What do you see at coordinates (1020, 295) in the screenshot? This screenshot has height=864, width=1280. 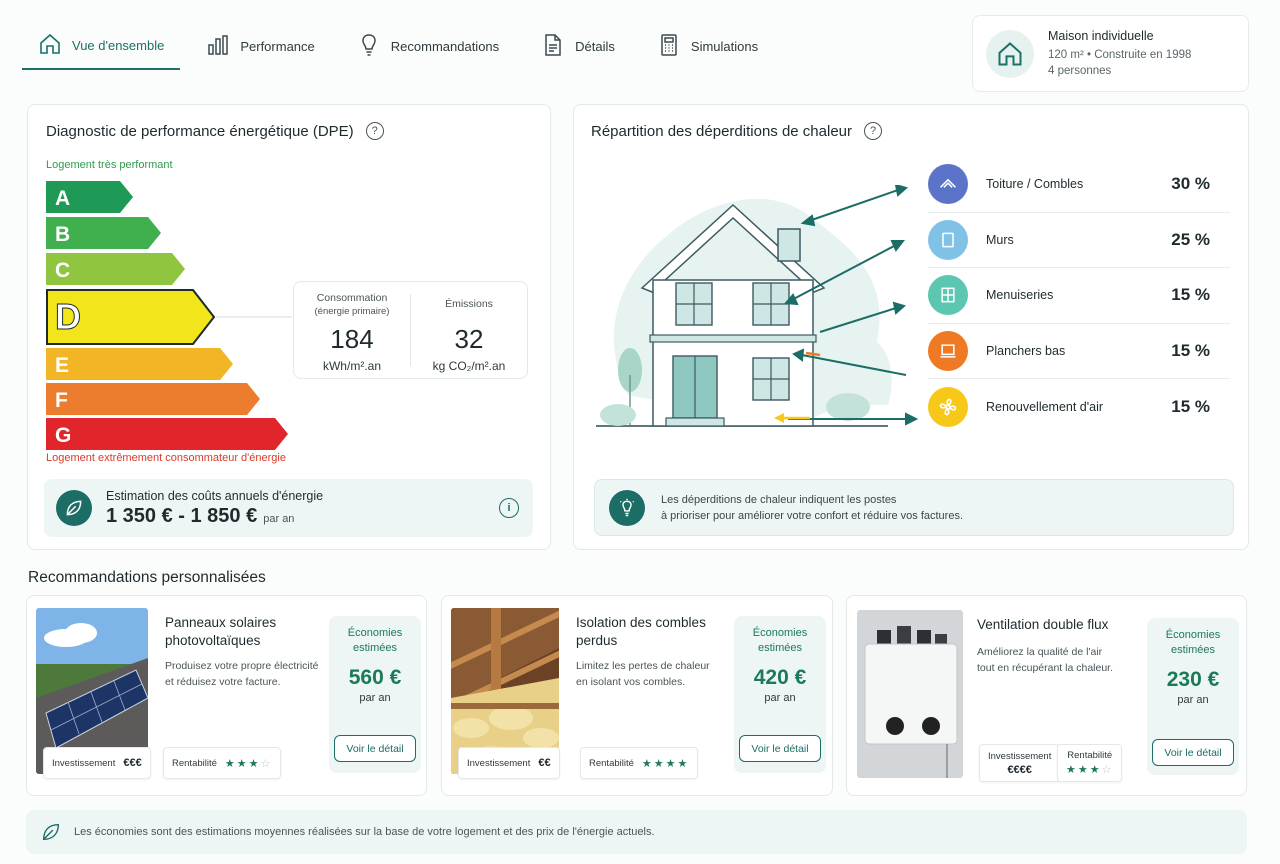 I see `loss-label: Menuiseries` at bounding box center [1020, 295].